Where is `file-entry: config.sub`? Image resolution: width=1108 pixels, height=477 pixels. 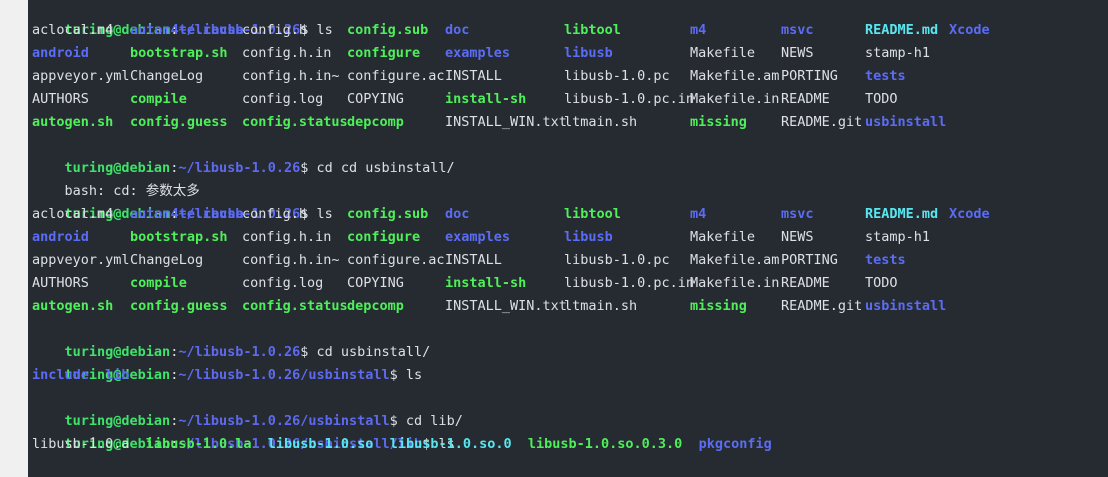
file-entry: config.sub is located at coordinates (388, 30).